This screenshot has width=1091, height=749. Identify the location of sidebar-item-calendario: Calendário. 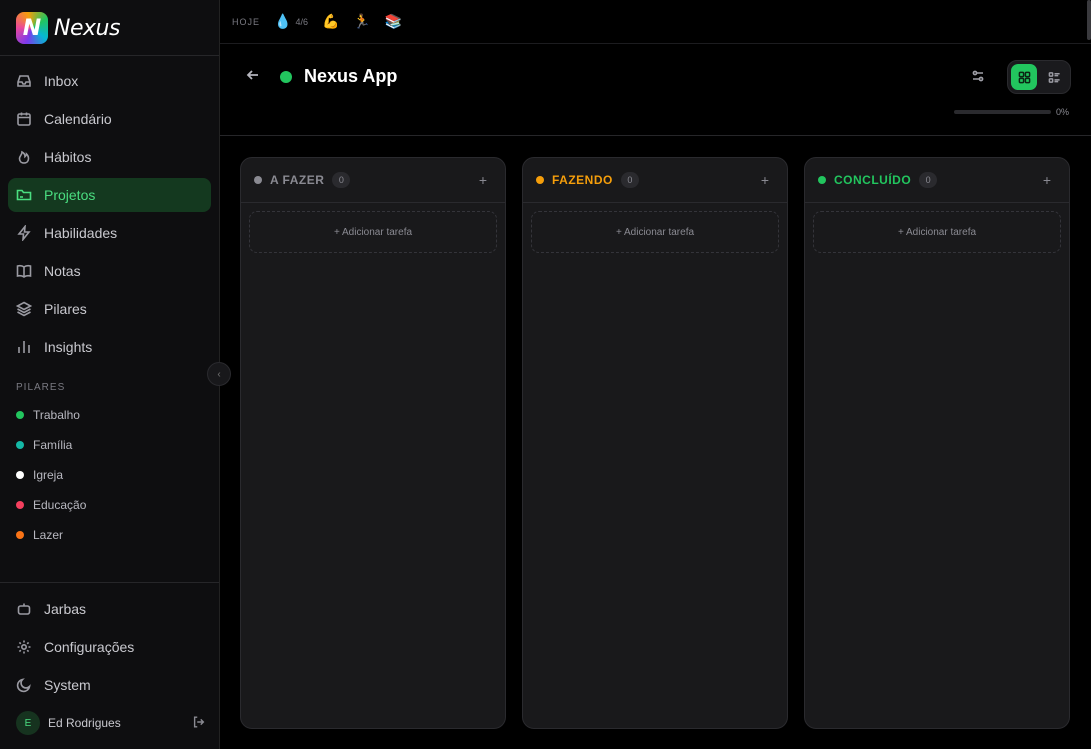
(109, 119).